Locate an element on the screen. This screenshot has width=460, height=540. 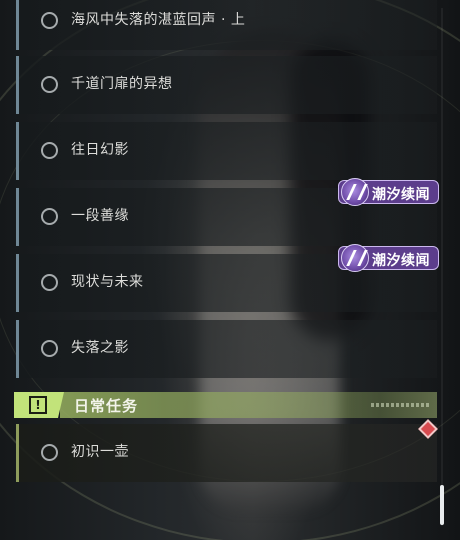
header-badge: ! is located at coordinates (39, 405).